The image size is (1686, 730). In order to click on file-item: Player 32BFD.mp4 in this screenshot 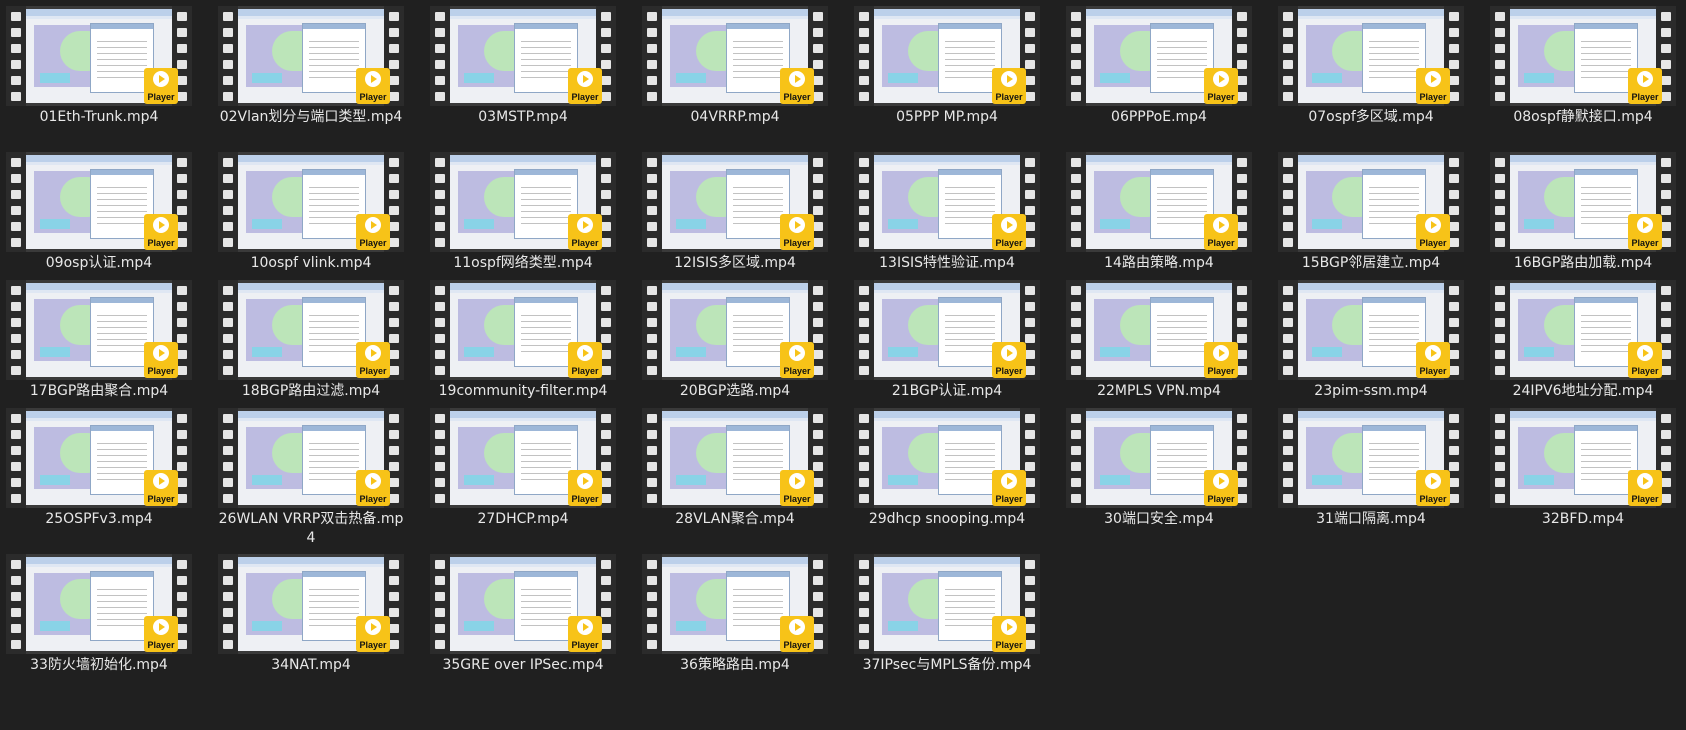, I will do `click(1583, 468)`.